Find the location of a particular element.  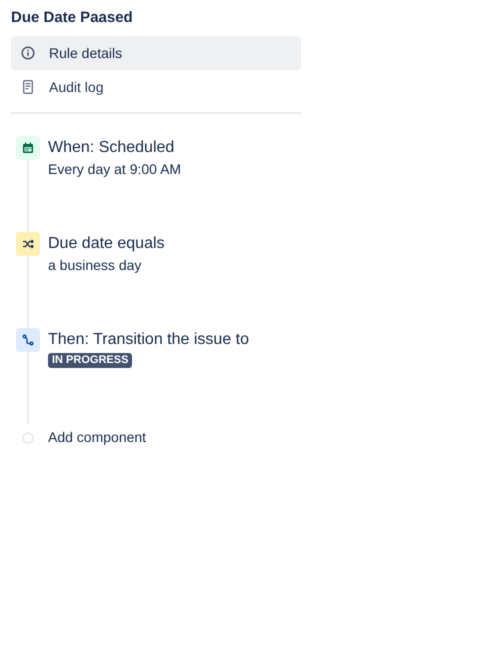

info-icon is located at coordinates (28, 53).